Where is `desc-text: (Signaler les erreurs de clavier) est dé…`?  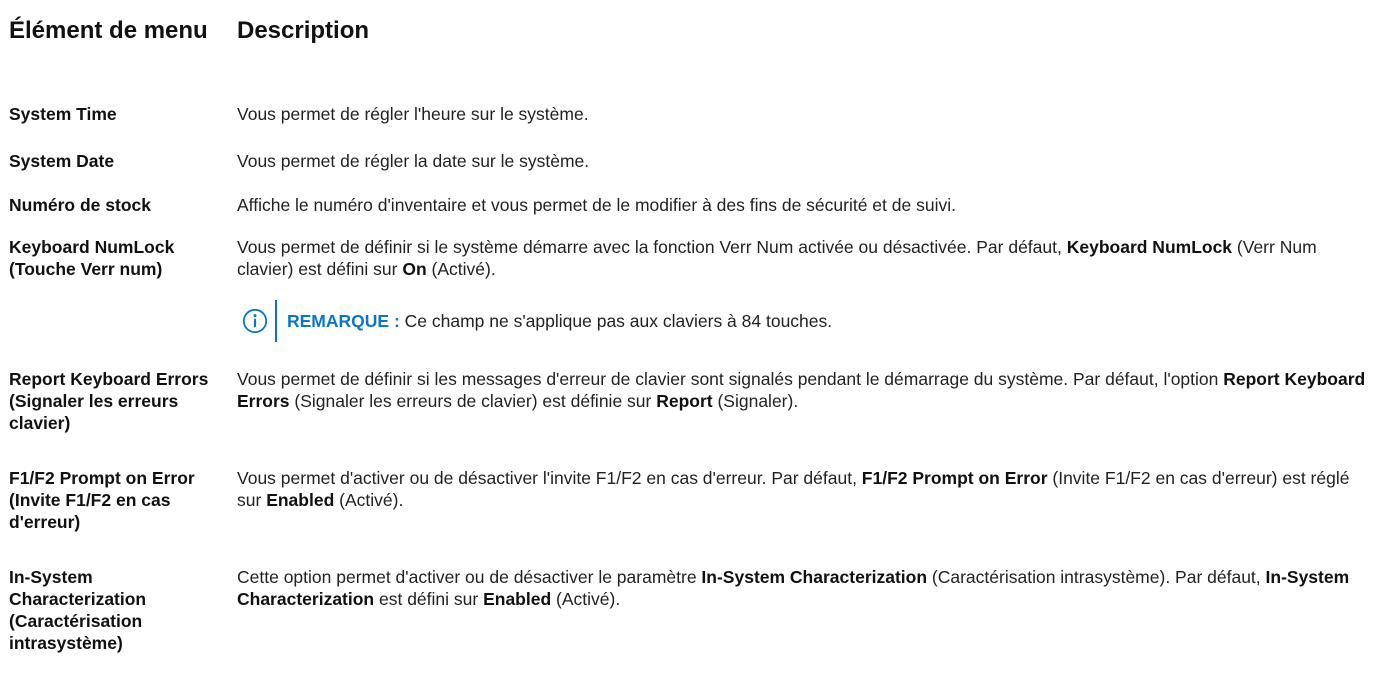
desc-text: (Signaler les erreurs de clavier) est dé… is located at coordinates (473, 401).